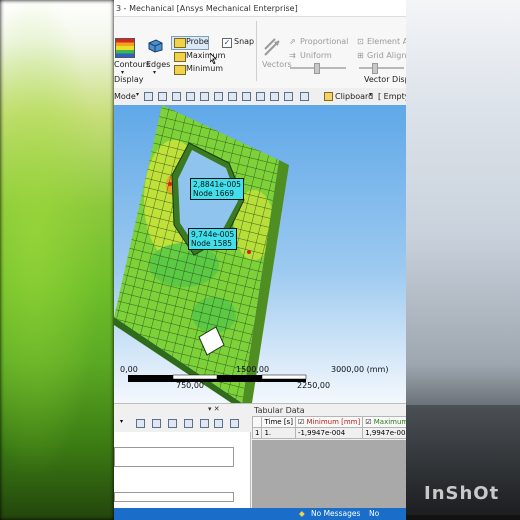 The image size is (520, 520). What do you see at coordinates (129, 369) in the screenshot?
I see `scale-tick-0: 0,00` at bounding box center [129, 369].